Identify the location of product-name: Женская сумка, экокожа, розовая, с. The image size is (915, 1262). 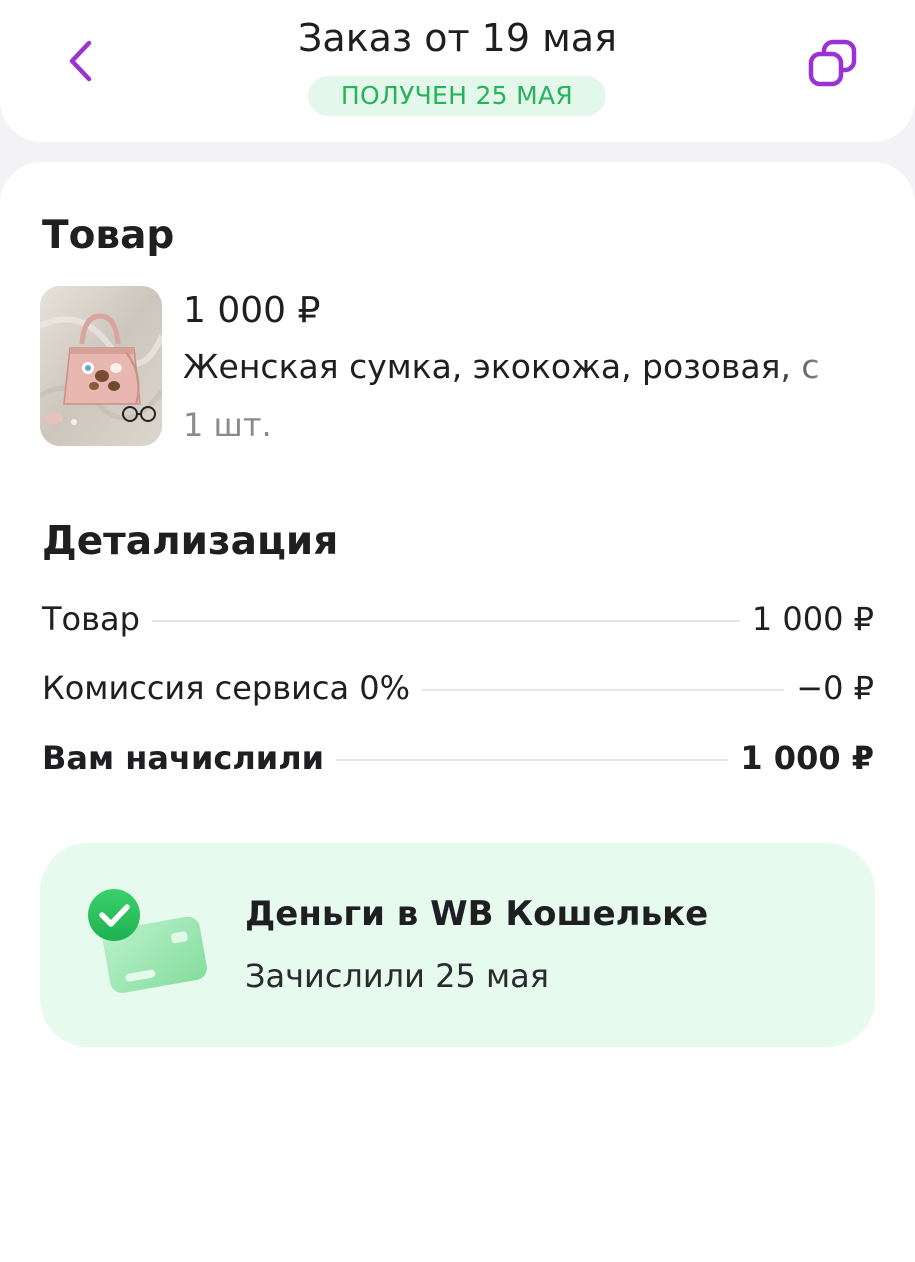
(529, 367).